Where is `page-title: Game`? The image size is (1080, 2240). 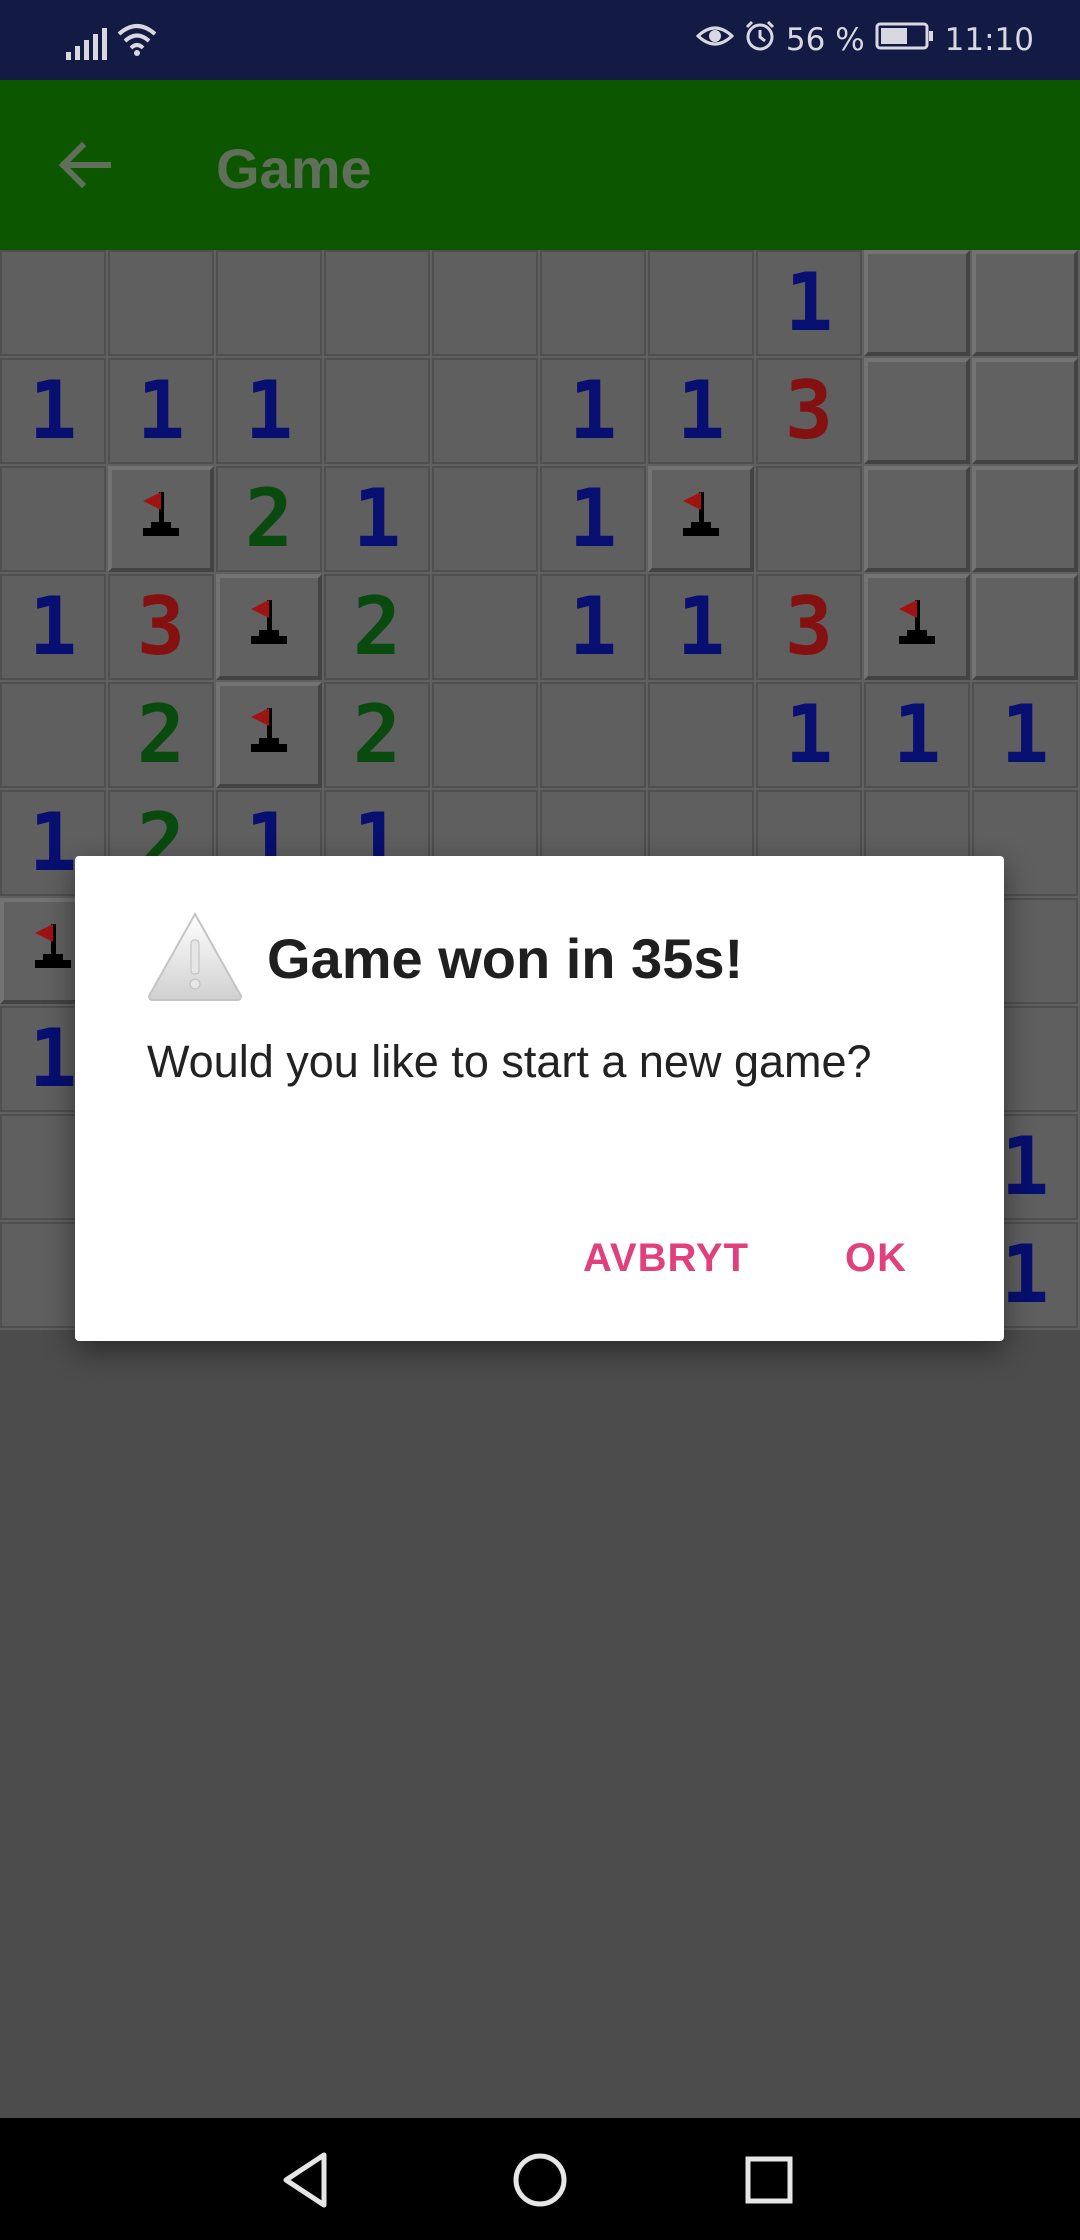
page-title: Game is located at coordinates (294, 168).